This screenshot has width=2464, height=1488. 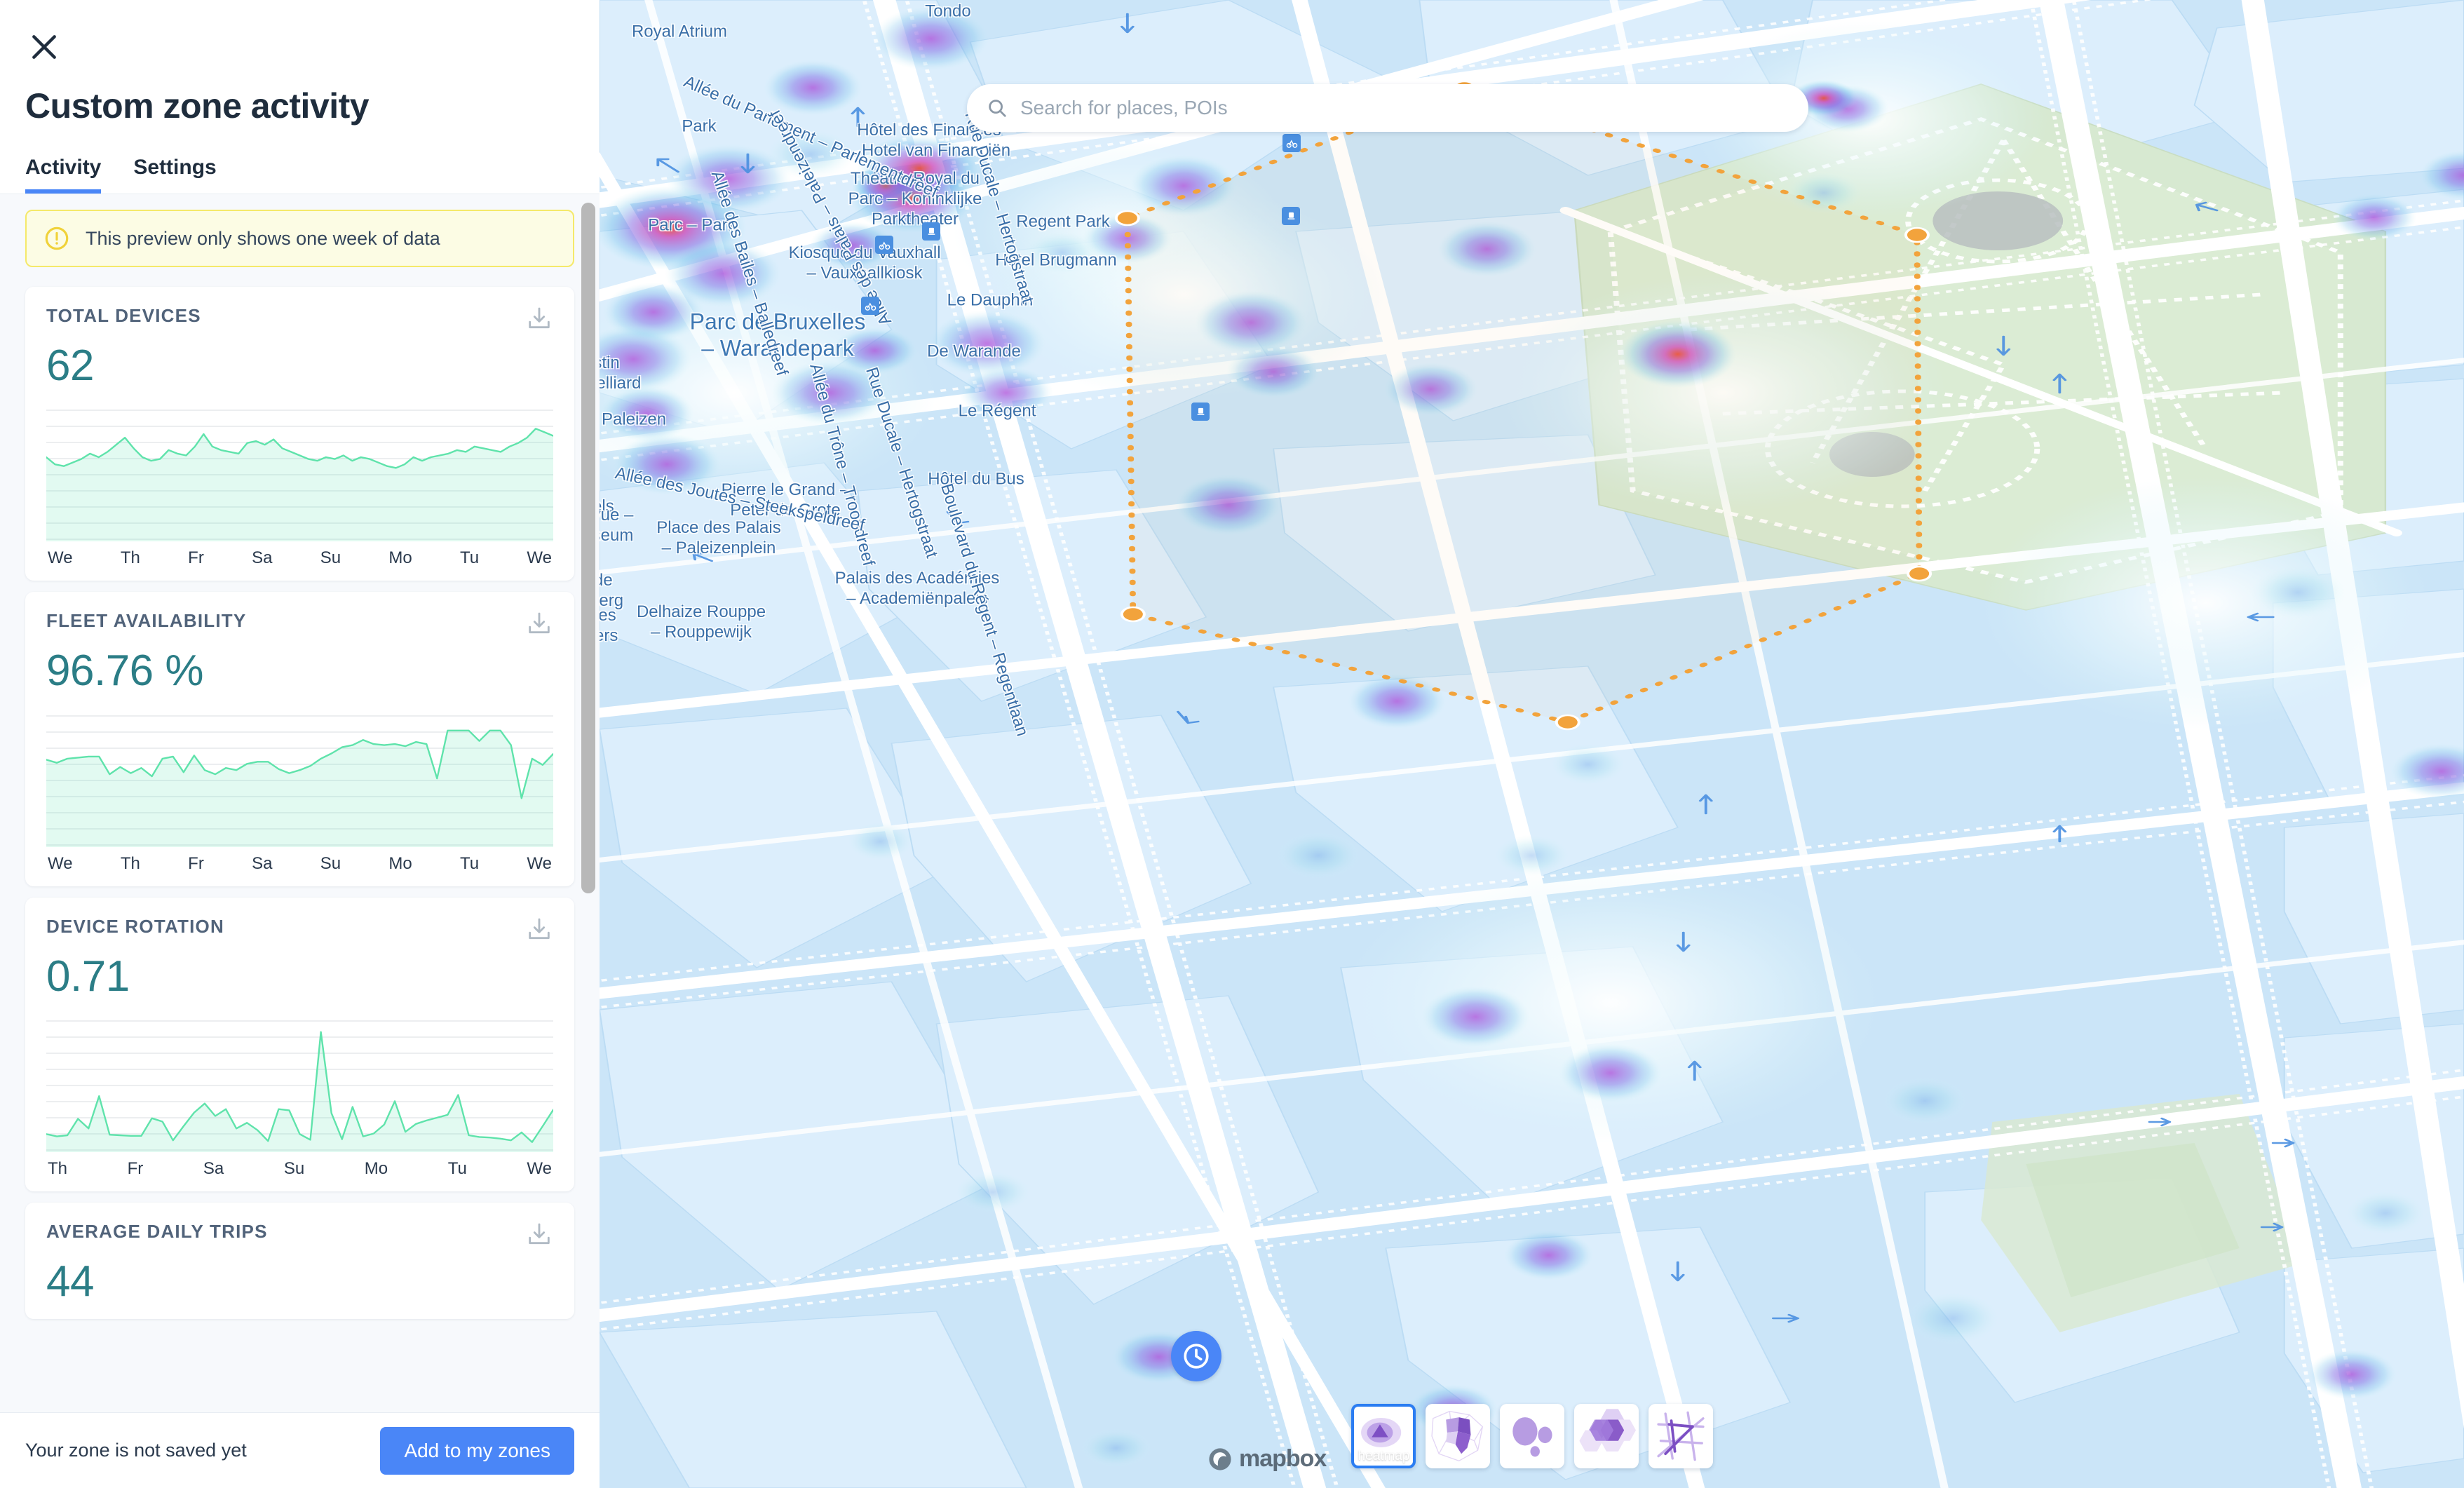 I want to click on metric-card-average-daily-trips: AVERAGE DAILY TRIPS 44, so click(x=299, y=1261).